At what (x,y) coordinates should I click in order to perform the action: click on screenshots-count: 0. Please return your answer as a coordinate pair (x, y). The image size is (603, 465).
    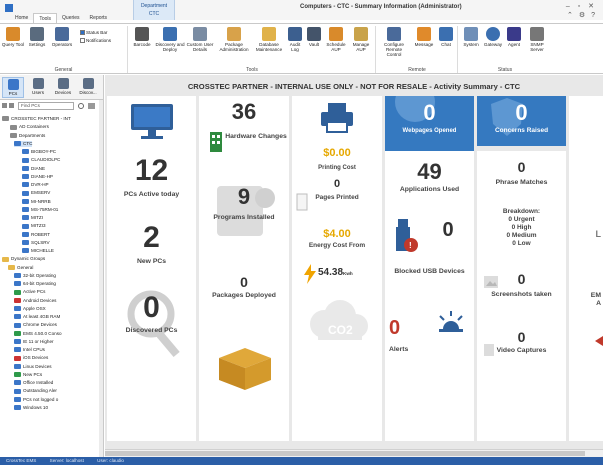
    Looking at the image, I should click on (521, 279).